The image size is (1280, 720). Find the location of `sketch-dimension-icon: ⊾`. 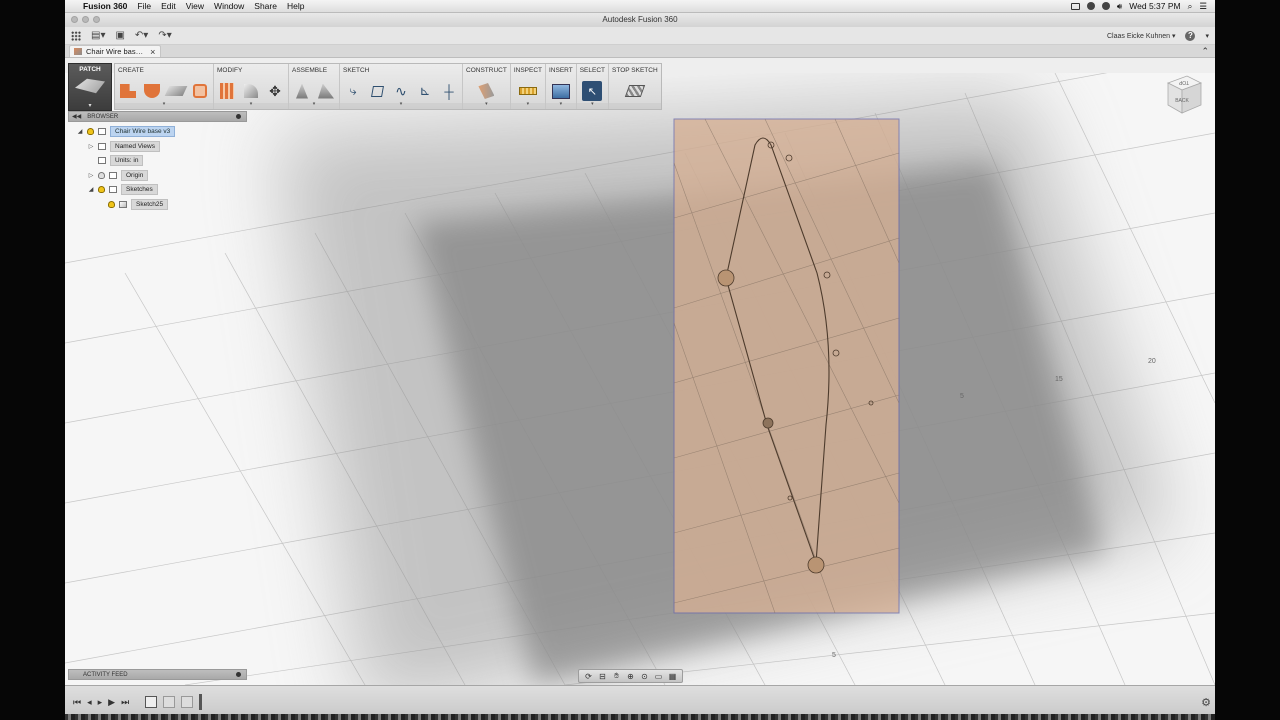

sketch-dimension-icon: ⊾ is located at coordinates (425, 91).